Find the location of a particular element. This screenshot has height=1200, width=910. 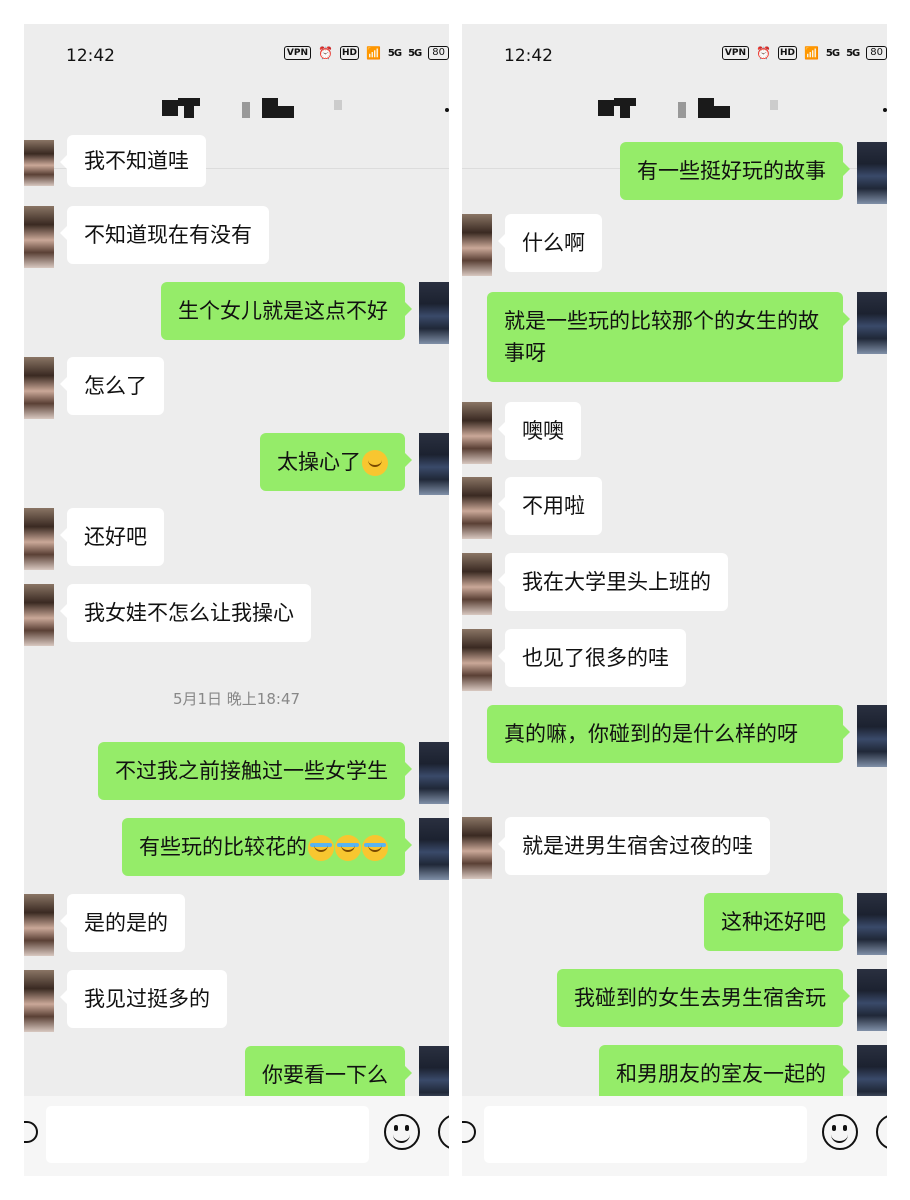

received-message: 是的是的 is located at coordinates (122, 923).